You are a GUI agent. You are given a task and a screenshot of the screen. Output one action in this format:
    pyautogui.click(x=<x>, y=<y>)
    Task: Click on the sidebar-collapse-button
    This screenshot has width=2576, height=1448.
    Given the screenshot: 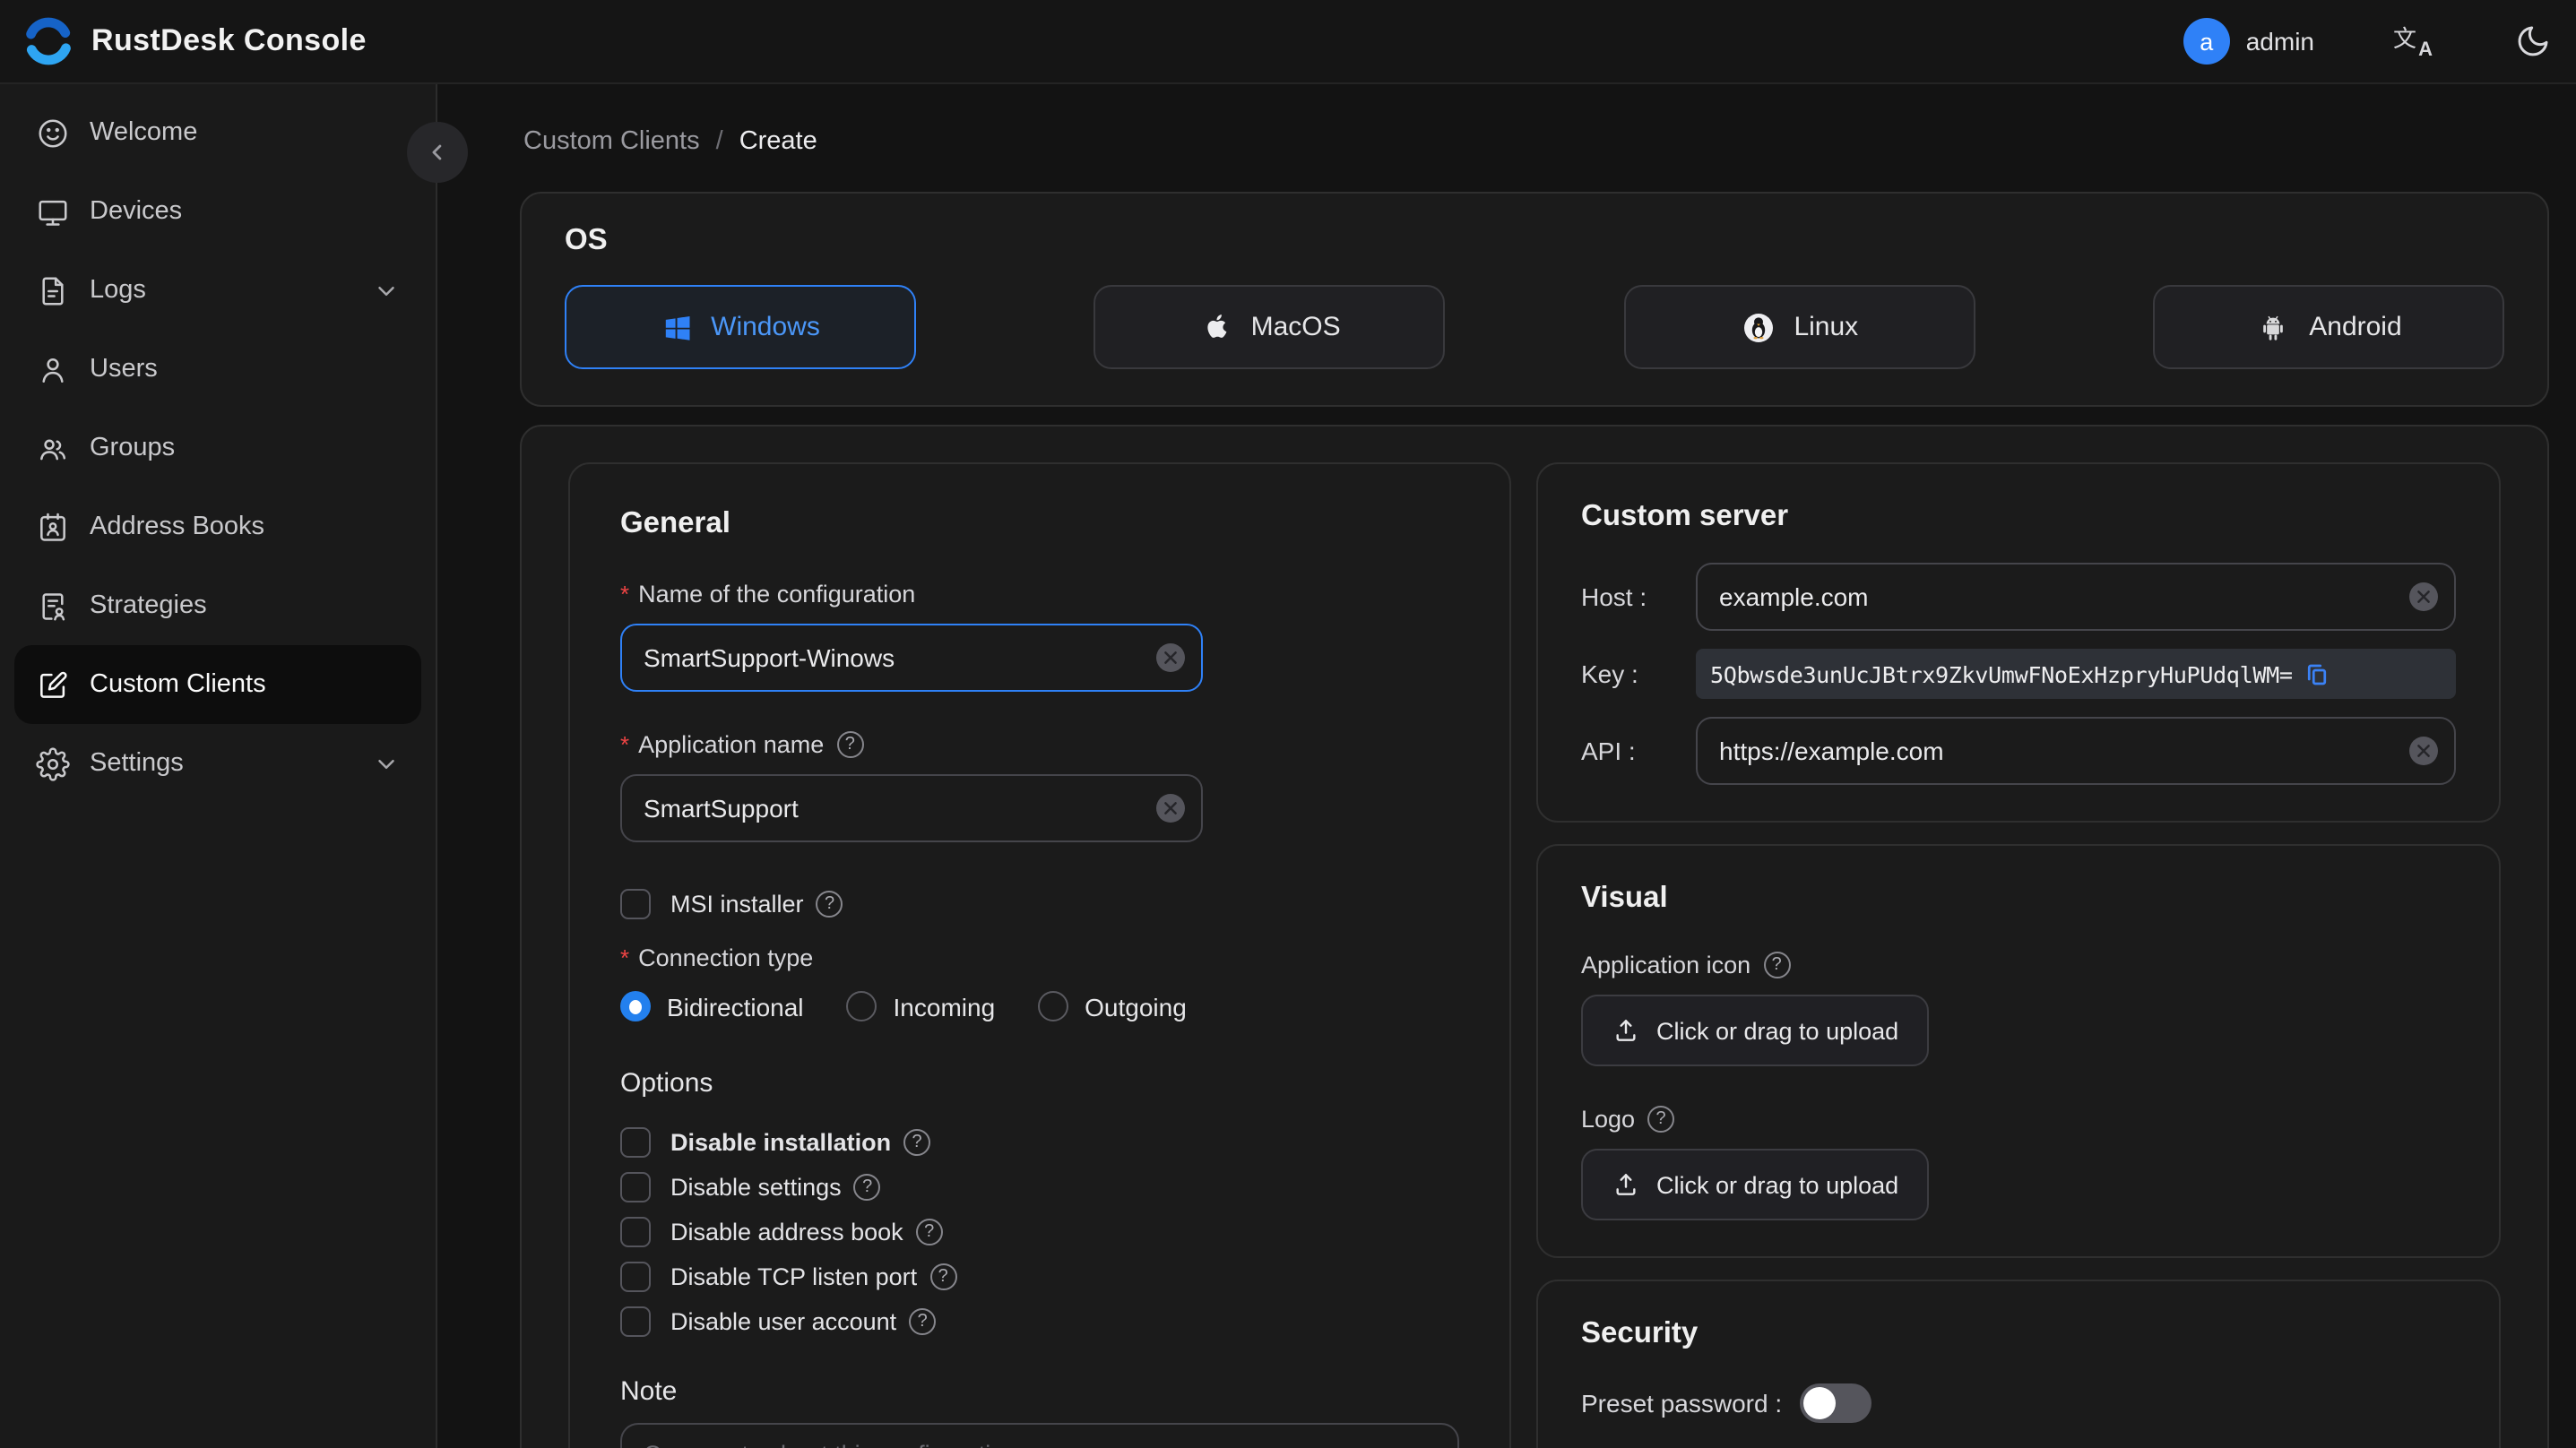 What is the action you would take?
    pyautogui.click(x=437, y=153)
    